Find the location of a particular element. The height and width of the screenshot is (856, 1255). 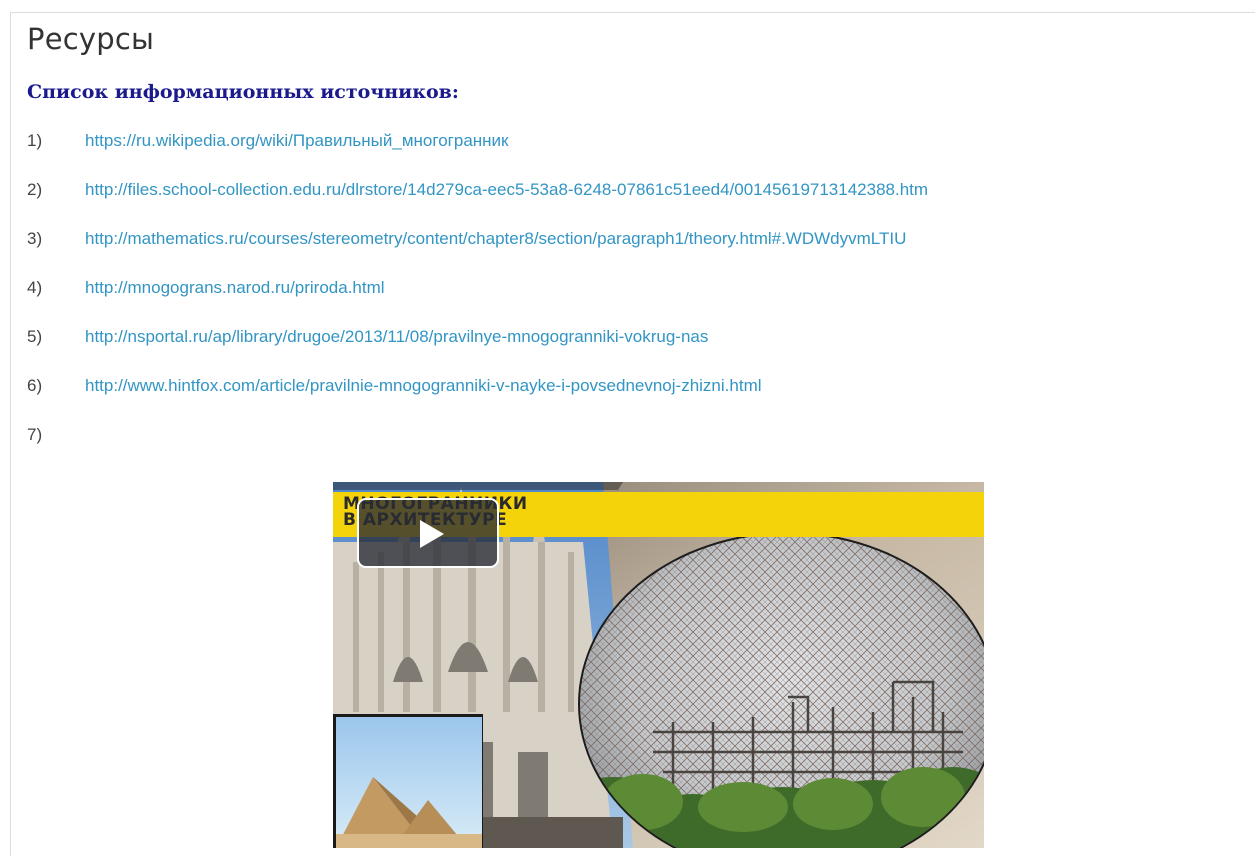

list-item-number: 3) is located at coordinates (35, 238).